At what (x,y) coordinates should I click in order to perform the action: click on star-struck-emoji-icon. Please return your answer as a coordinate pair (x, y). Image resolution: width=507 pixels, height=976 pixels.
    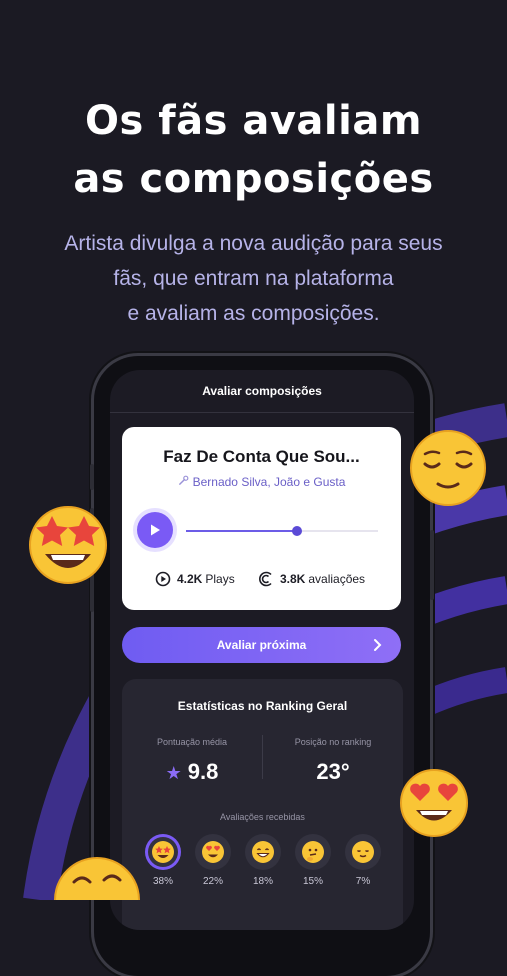
    Looking at the image, I should click on (68, 545).